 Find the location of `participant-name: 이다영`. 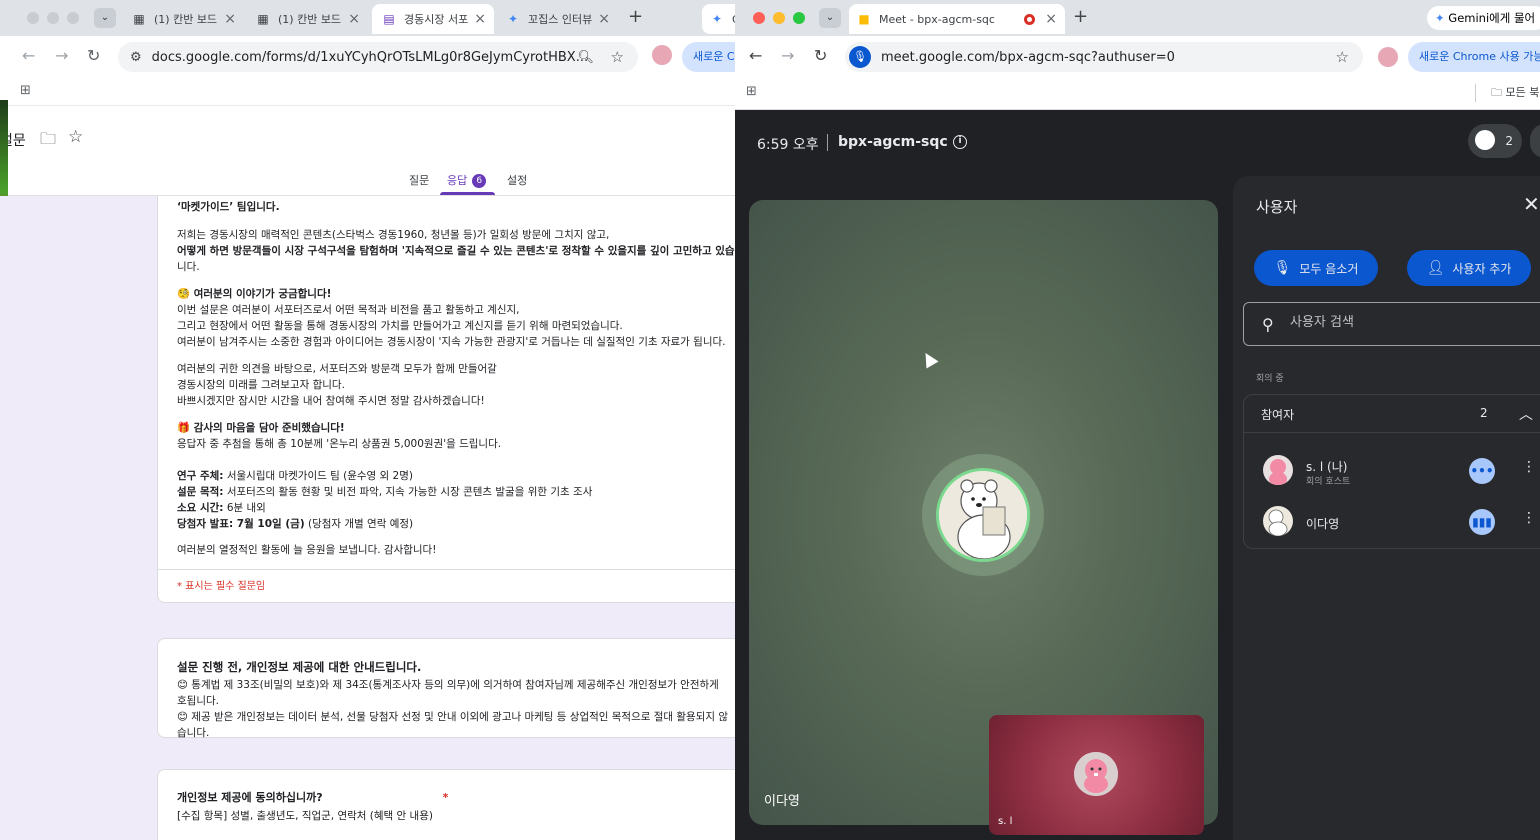

participant-name: 이다영 is located at coordinates (1323, 524).